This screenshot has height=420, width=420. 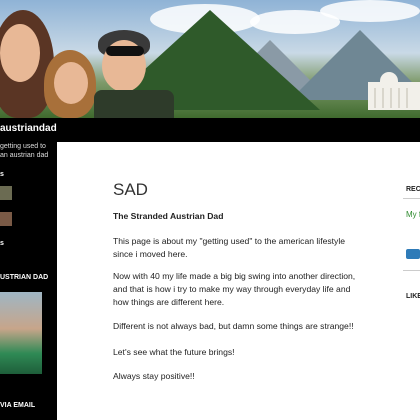 I want to click on sidebar-heading-about: USTRIAN DAD, so click(x=24, y=277).